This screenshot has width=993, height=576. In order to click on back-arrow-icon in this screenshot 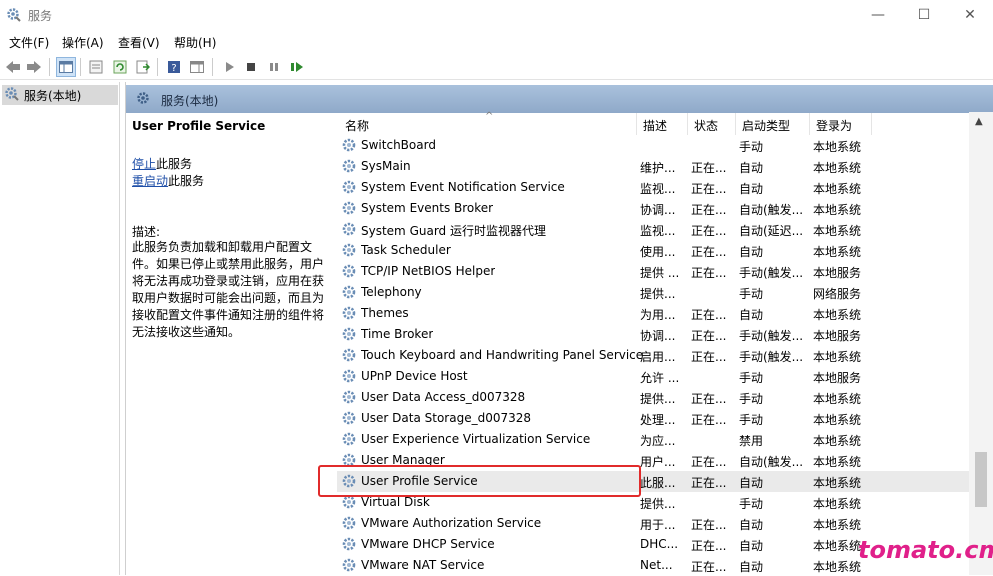, I will do `click(13, 67)`.